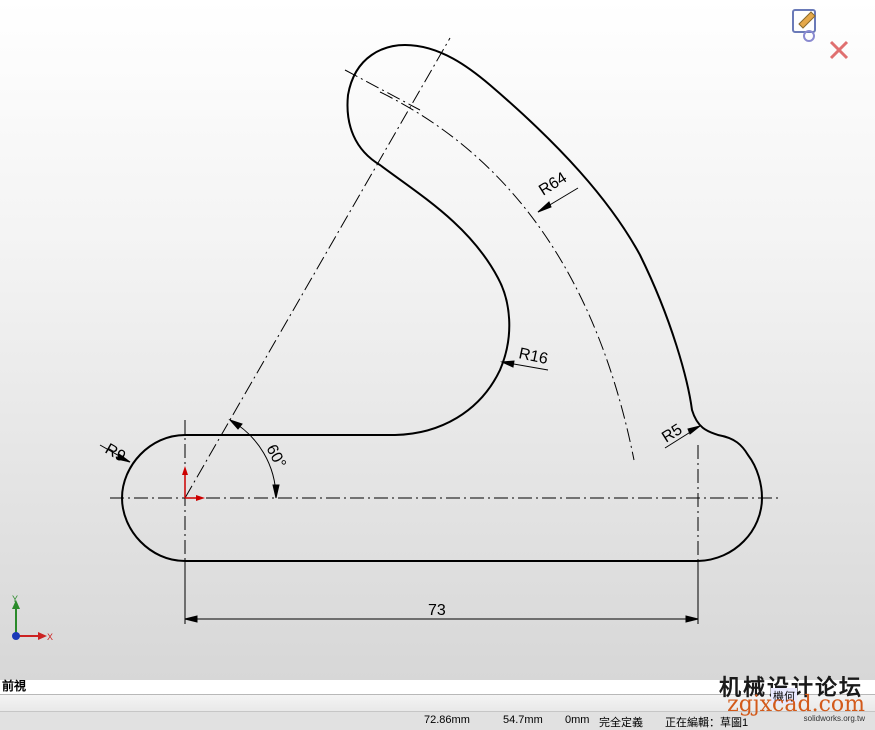  What do you see at coordinates (193, 483) in the screenshot?
I see `sketch-origin` at bounding box center [193, 483].